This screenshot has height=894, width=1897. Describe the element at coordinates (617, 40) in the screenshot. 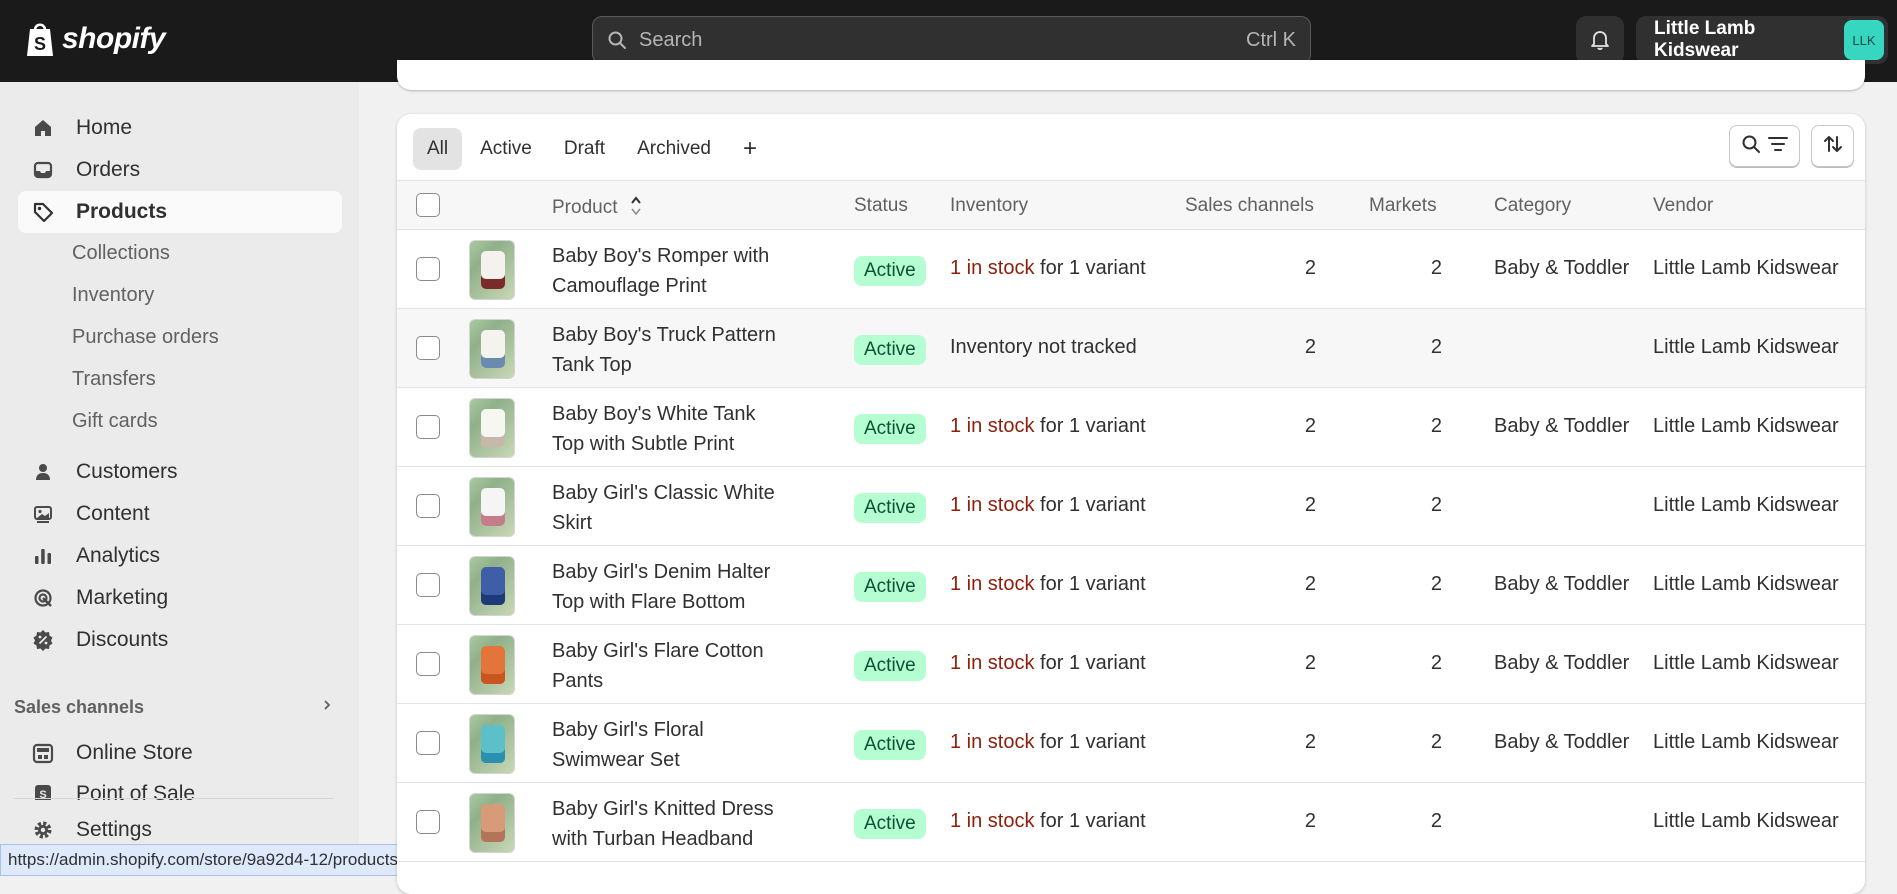

I see `search-icon` at that location.